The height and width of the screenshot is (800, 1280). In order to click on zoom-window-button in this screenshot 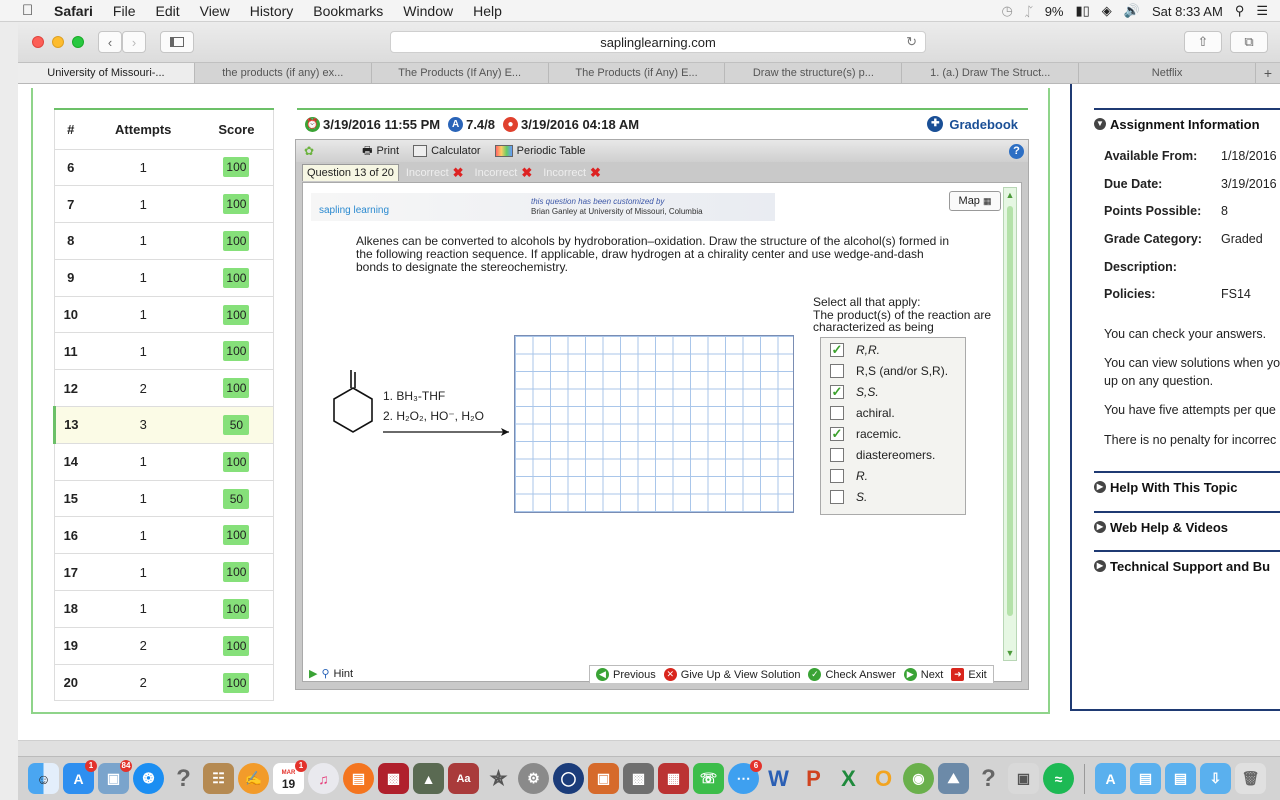, I will do `click(78, 42)`.